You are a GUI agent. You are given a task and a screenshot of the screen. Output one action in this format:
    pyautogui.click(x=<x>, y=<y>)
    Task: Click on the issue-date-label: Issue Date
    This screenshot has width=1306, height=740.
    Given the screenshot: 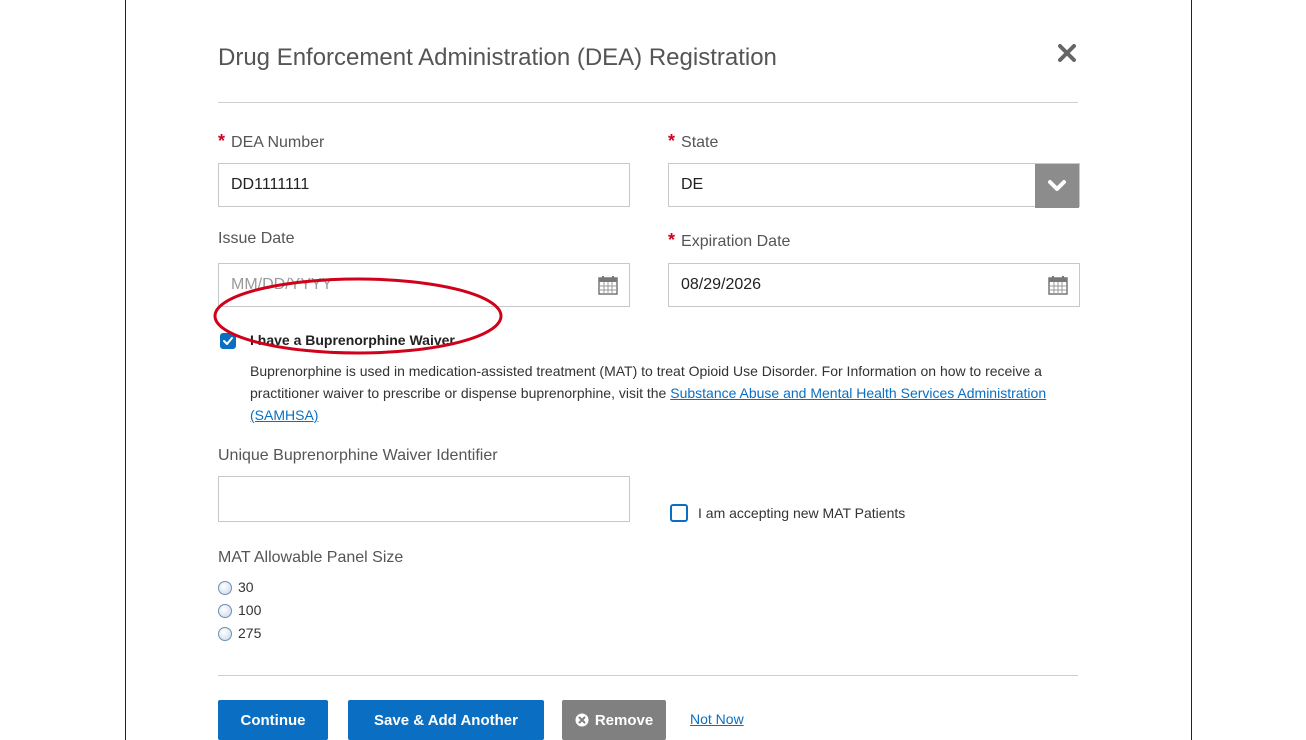 What is the action you would take?
    pyautogui.click(x=256, y=238)
    